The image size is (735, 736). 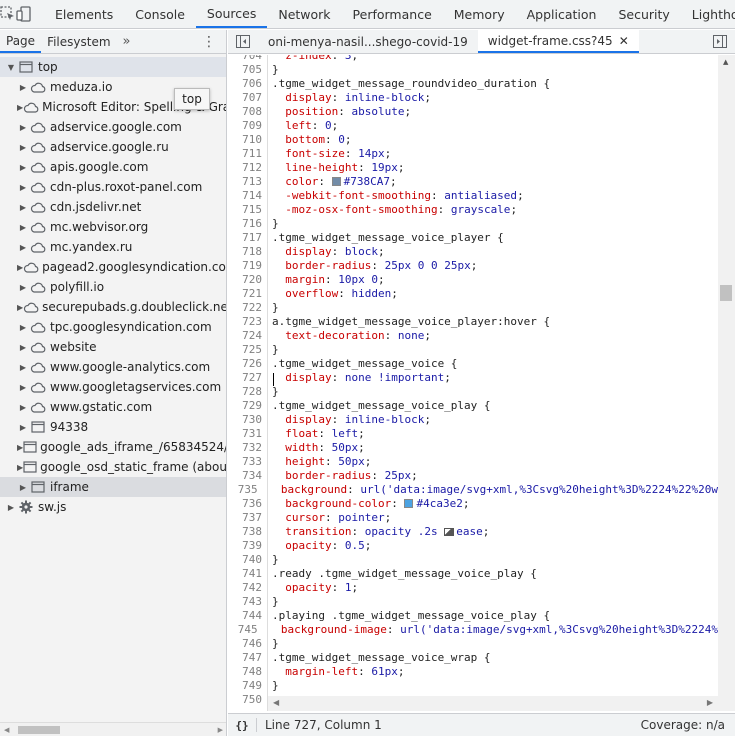 What do you see at coordinates (315, 434) in the screenshot?
I see `code-text: float: left;` at bounding box center [315, 434].